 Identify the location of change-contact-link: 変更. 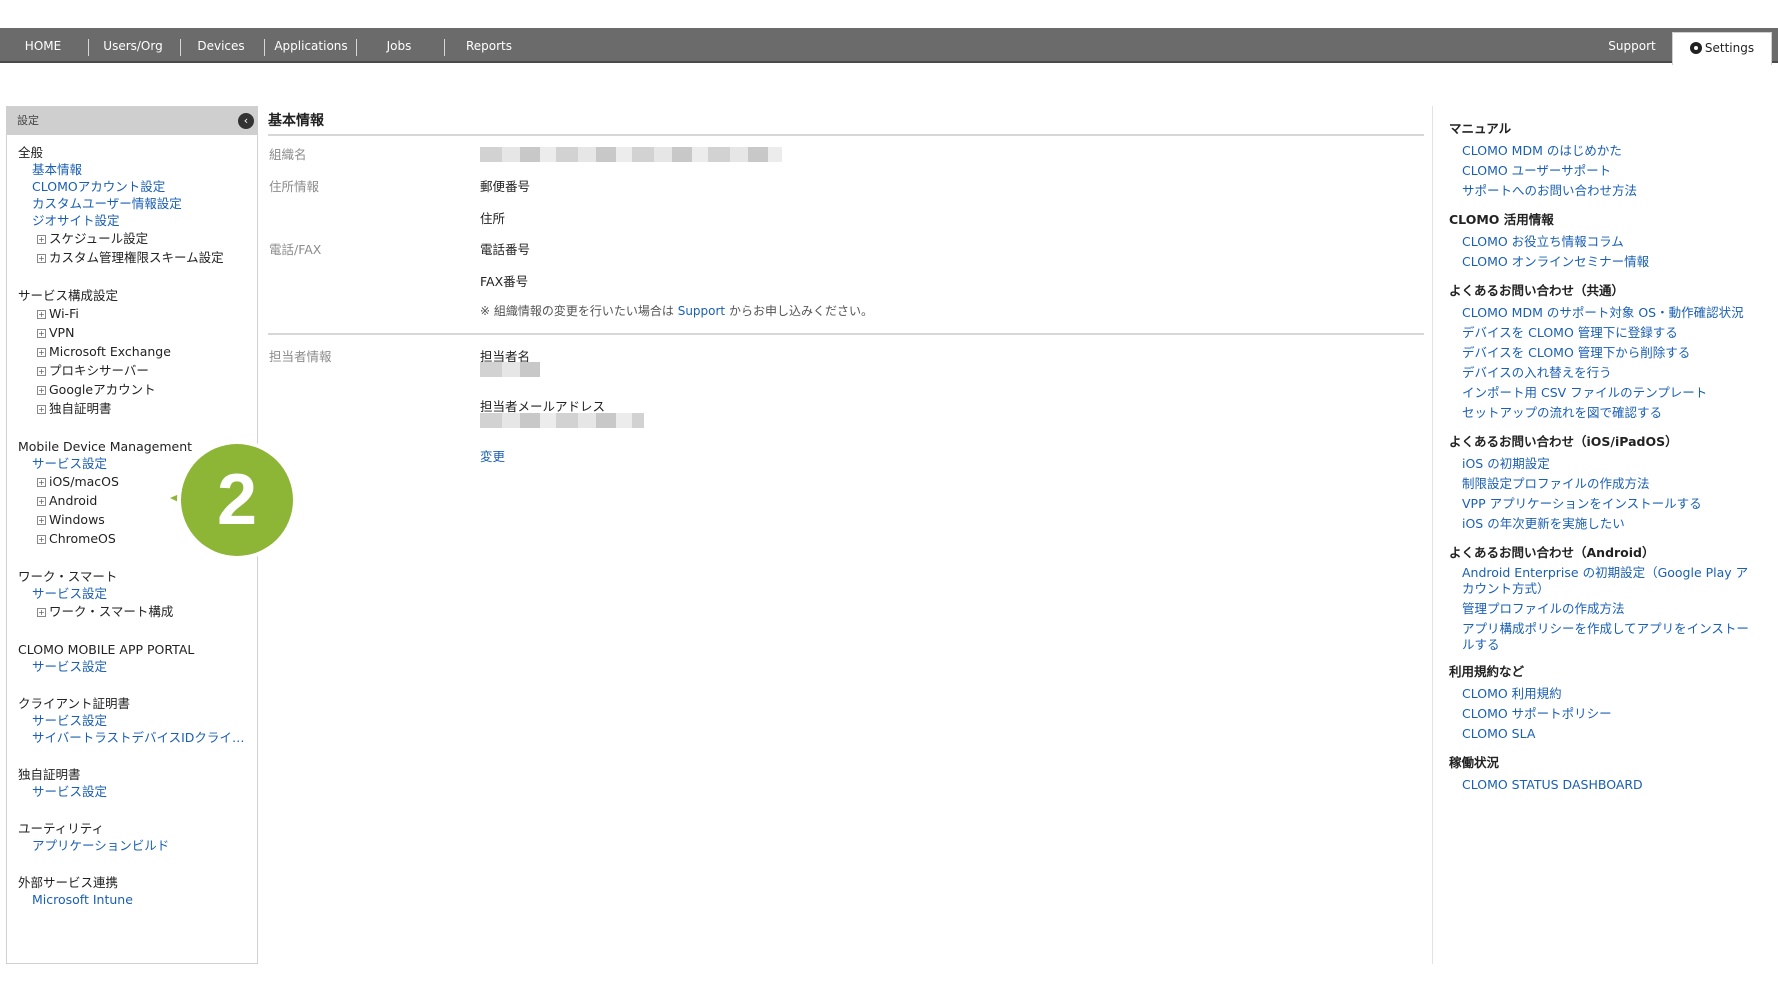
(492, 455).